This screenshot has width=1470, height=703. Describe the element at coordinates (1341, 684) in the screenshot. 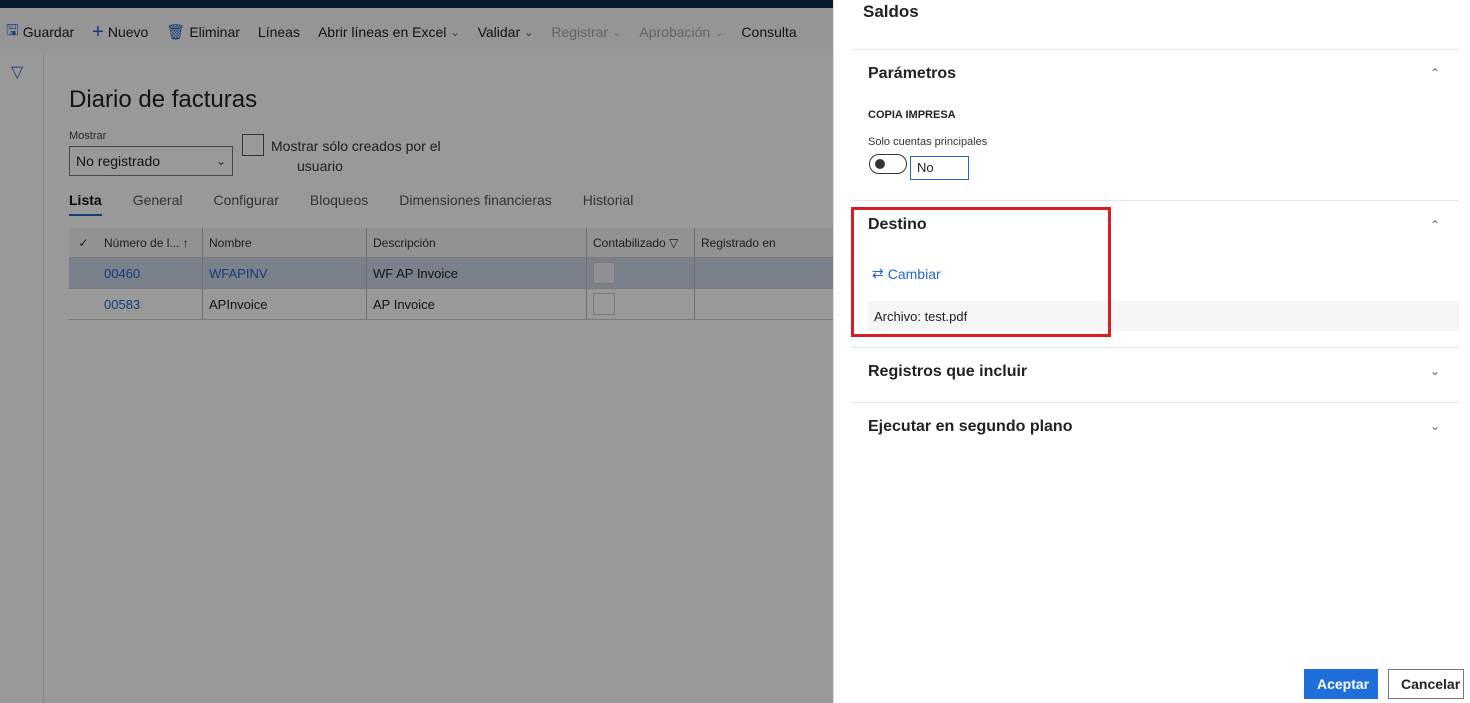

I see `accept-button: Aceptar` at that location.